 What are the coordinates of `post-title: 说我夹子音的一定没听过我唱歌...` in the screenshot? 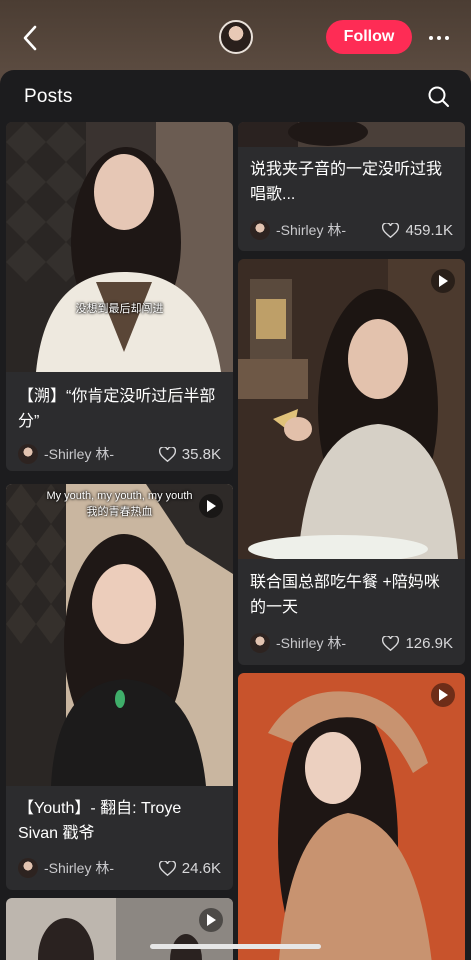 It's located at (346, 182).